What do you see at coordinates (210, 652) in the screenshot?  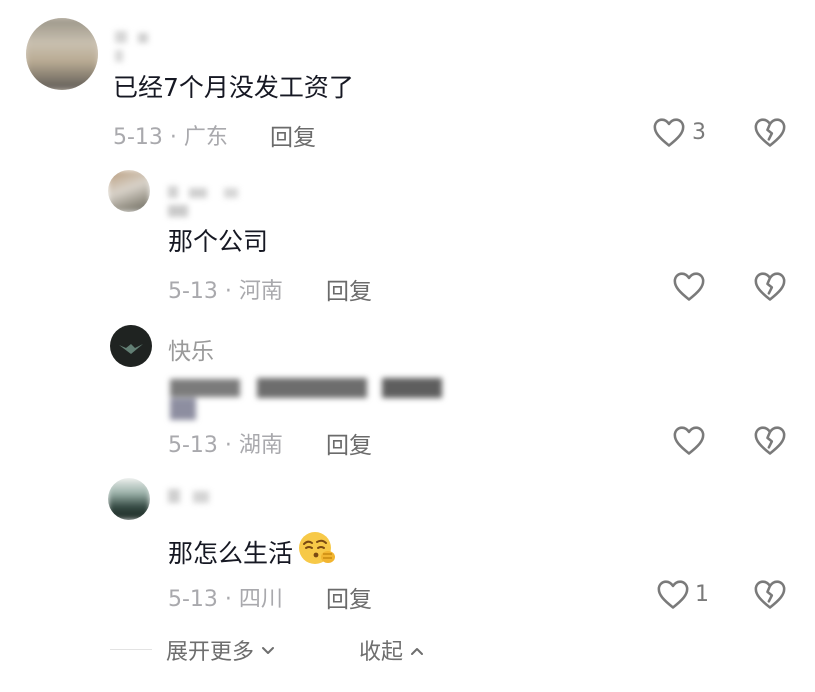 I see `expand-more-label: 展开更多` at bounding box center [210, 652].